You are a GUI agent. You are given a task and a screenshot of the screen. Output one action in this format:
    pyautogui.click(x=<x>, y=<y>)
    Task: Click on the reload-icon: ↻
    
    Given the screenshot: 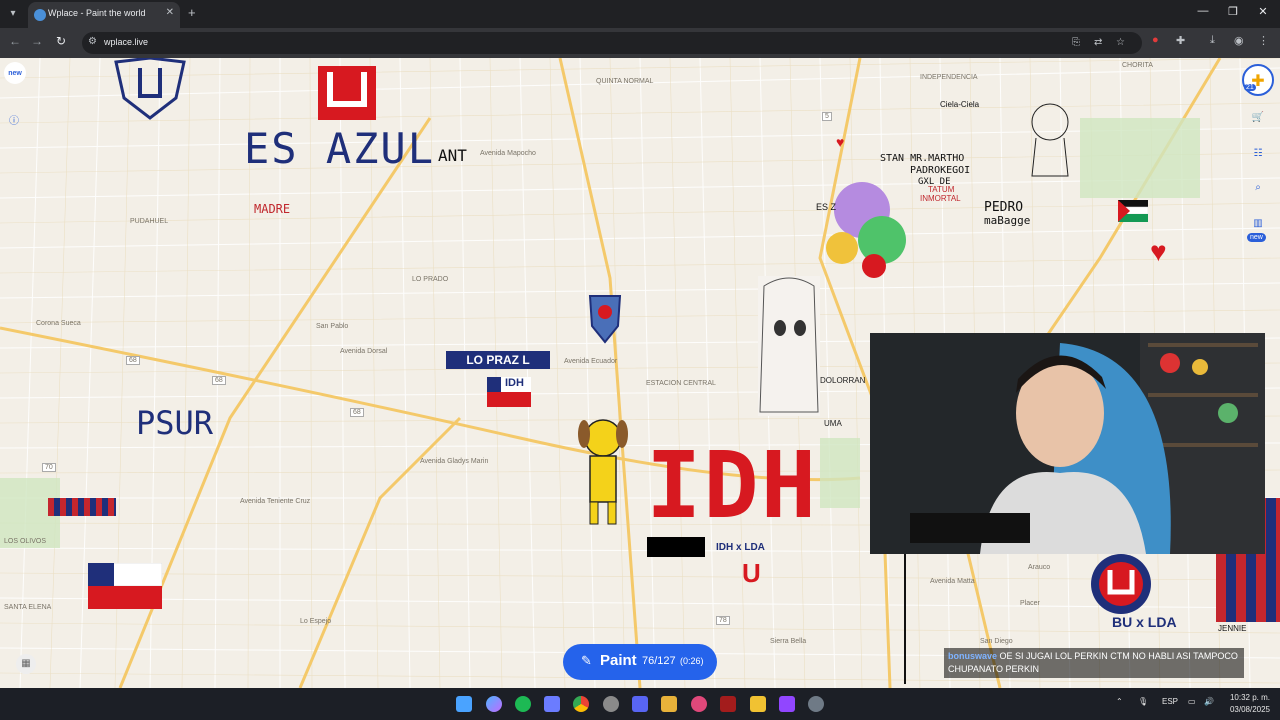 What is the action you would take?
    pyautogui.click(x=61, y=41)
    